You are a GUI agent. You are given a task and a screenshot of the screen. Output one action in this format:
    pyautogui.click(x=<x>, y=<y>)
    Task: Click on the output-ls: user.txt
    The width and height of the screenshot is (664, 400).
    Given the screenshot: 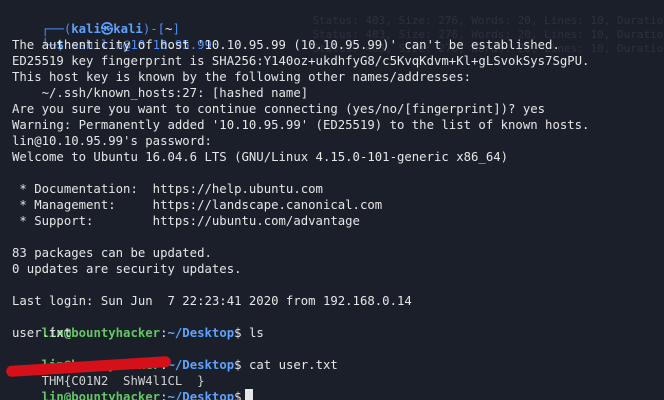 What is the action you would take?
    pyautogui.click(x=42, y=333)
    